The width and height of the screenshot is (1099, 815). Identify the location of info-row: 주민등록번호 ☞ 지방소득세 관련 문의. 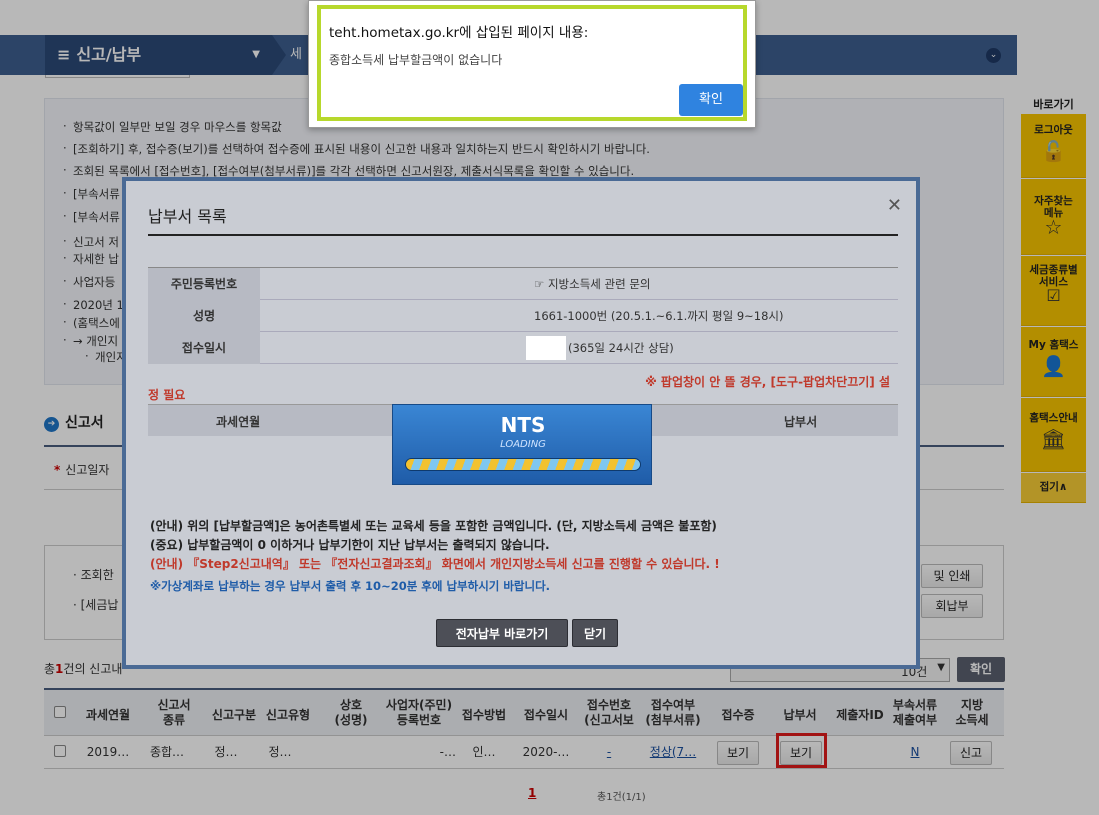
(523, 284).